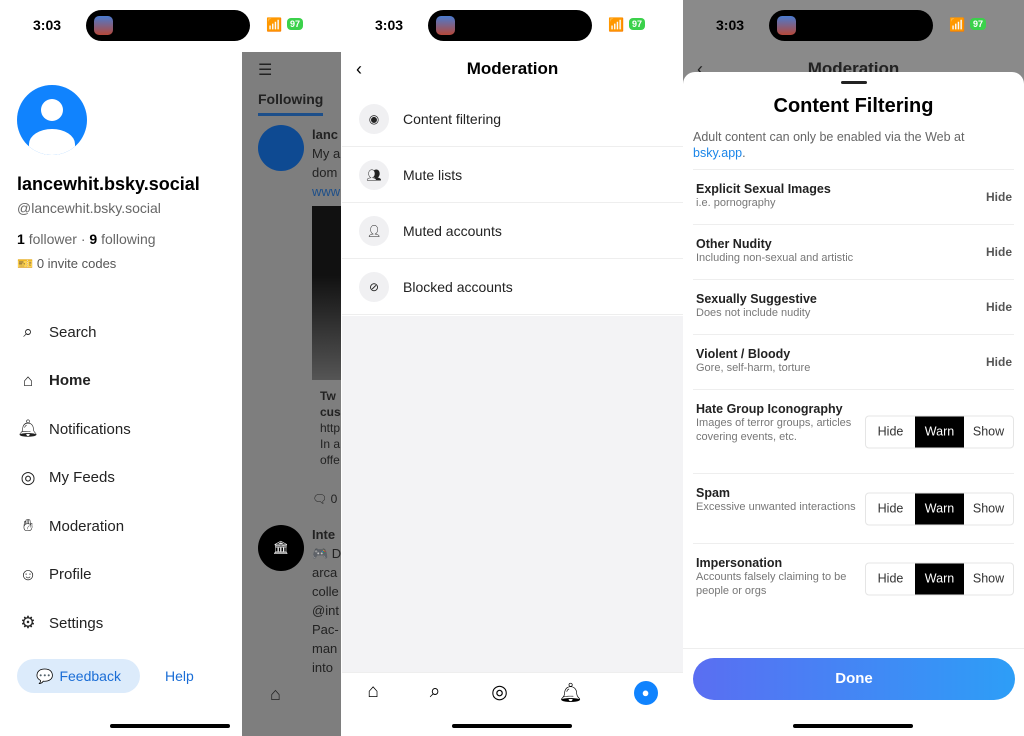 The height and width of the screenshot is (736, 1024). I want to click on post-avatar-archive: 🏛, so click(281, 548).